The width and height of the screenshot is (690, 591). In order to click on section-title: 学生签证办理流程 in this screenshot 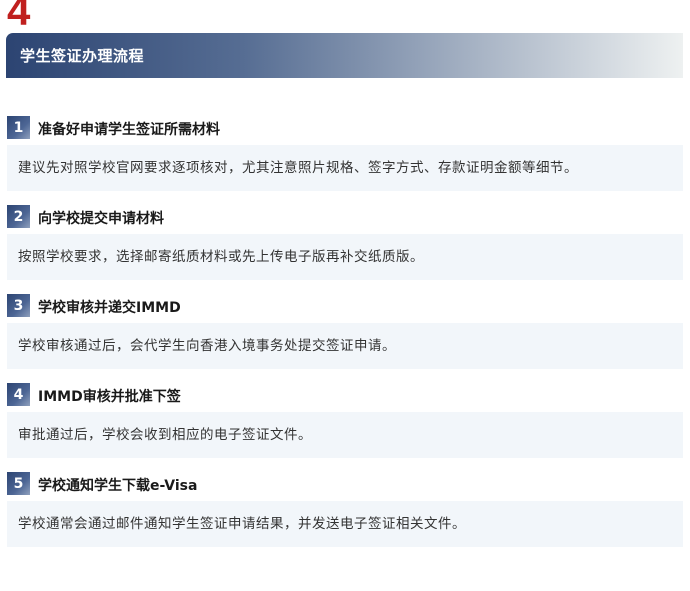, I will do `click(82, 56)`.